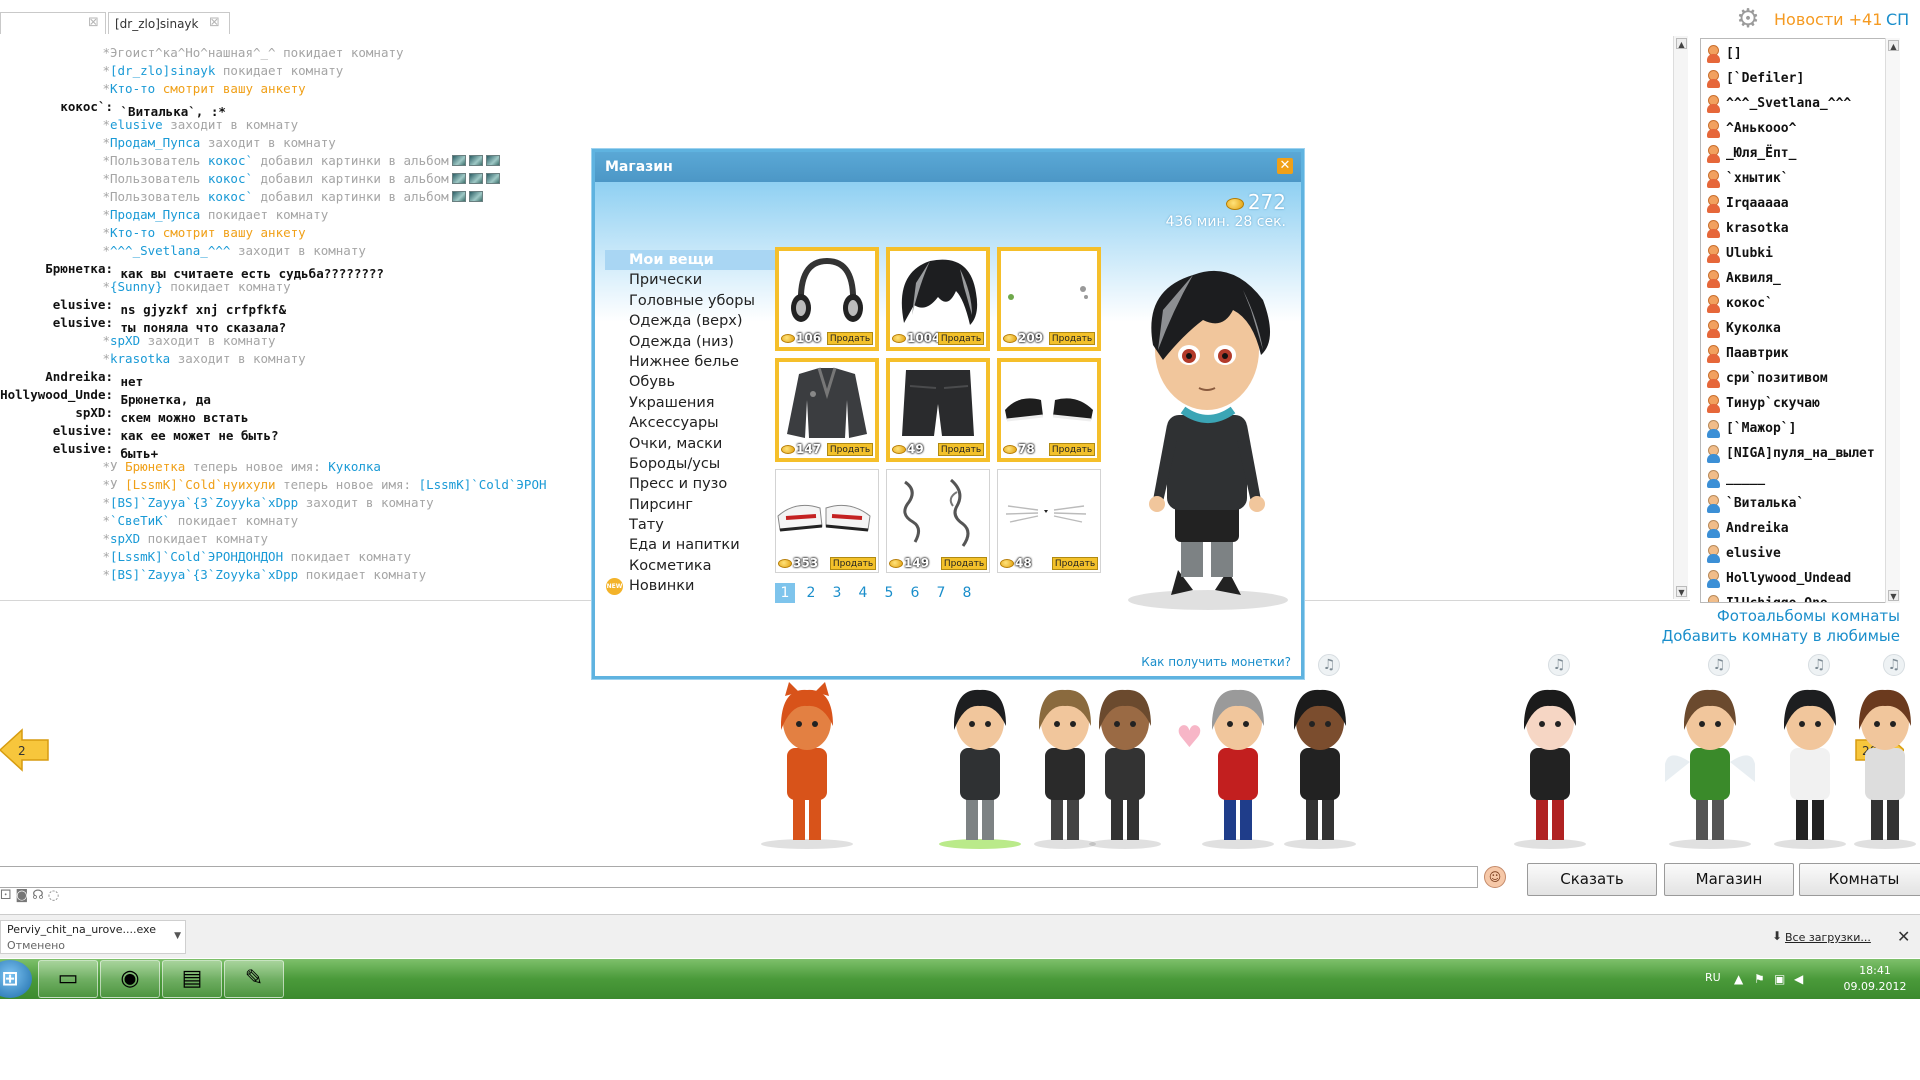 Image resolution: width=1920 pixels, height=1080 pixels. I want to click on shop-category: Тату, so click(690, 525).